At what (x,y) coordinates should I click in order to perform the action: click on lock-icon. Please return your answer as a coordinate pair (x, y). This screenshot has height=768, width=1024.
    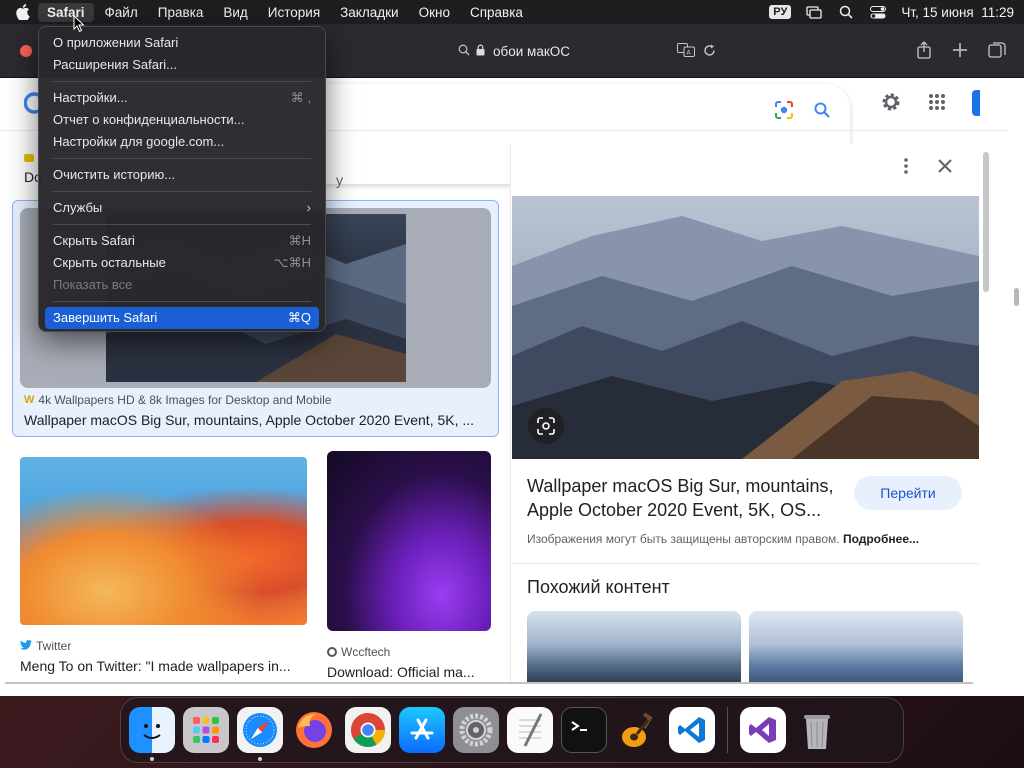
    Looking at the image, I should click on (480, 51).